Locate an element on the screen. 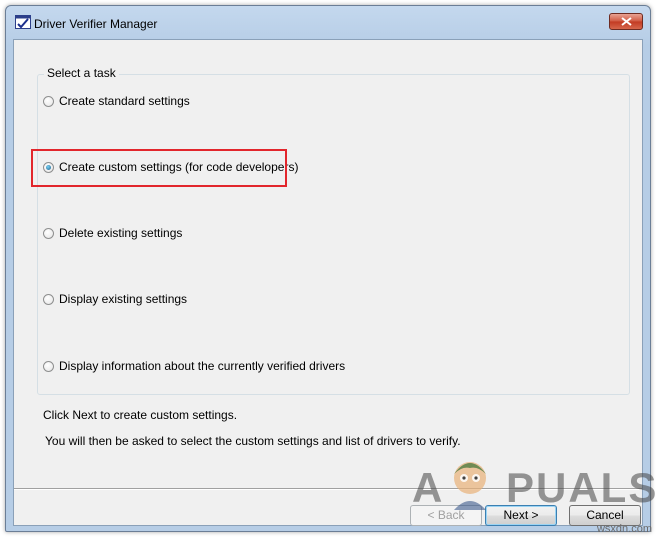 This screenshot has height=539, width=658. radio-label: Create standard settings is located at coordinates (124, 101).